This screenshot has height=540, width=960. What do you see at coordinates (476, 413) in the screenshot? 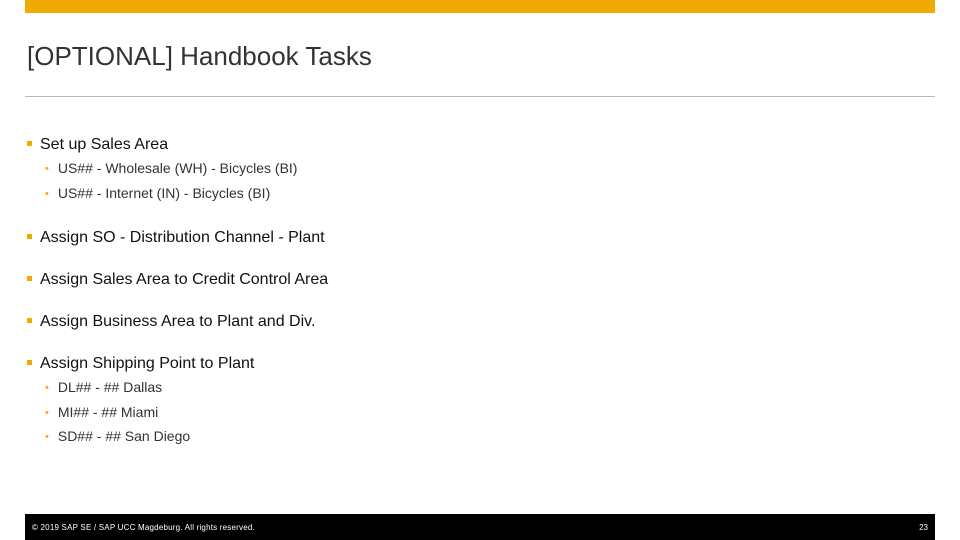
I see `sub-list-item: • MI## - ## Miami` at bounding box center [476, 413].